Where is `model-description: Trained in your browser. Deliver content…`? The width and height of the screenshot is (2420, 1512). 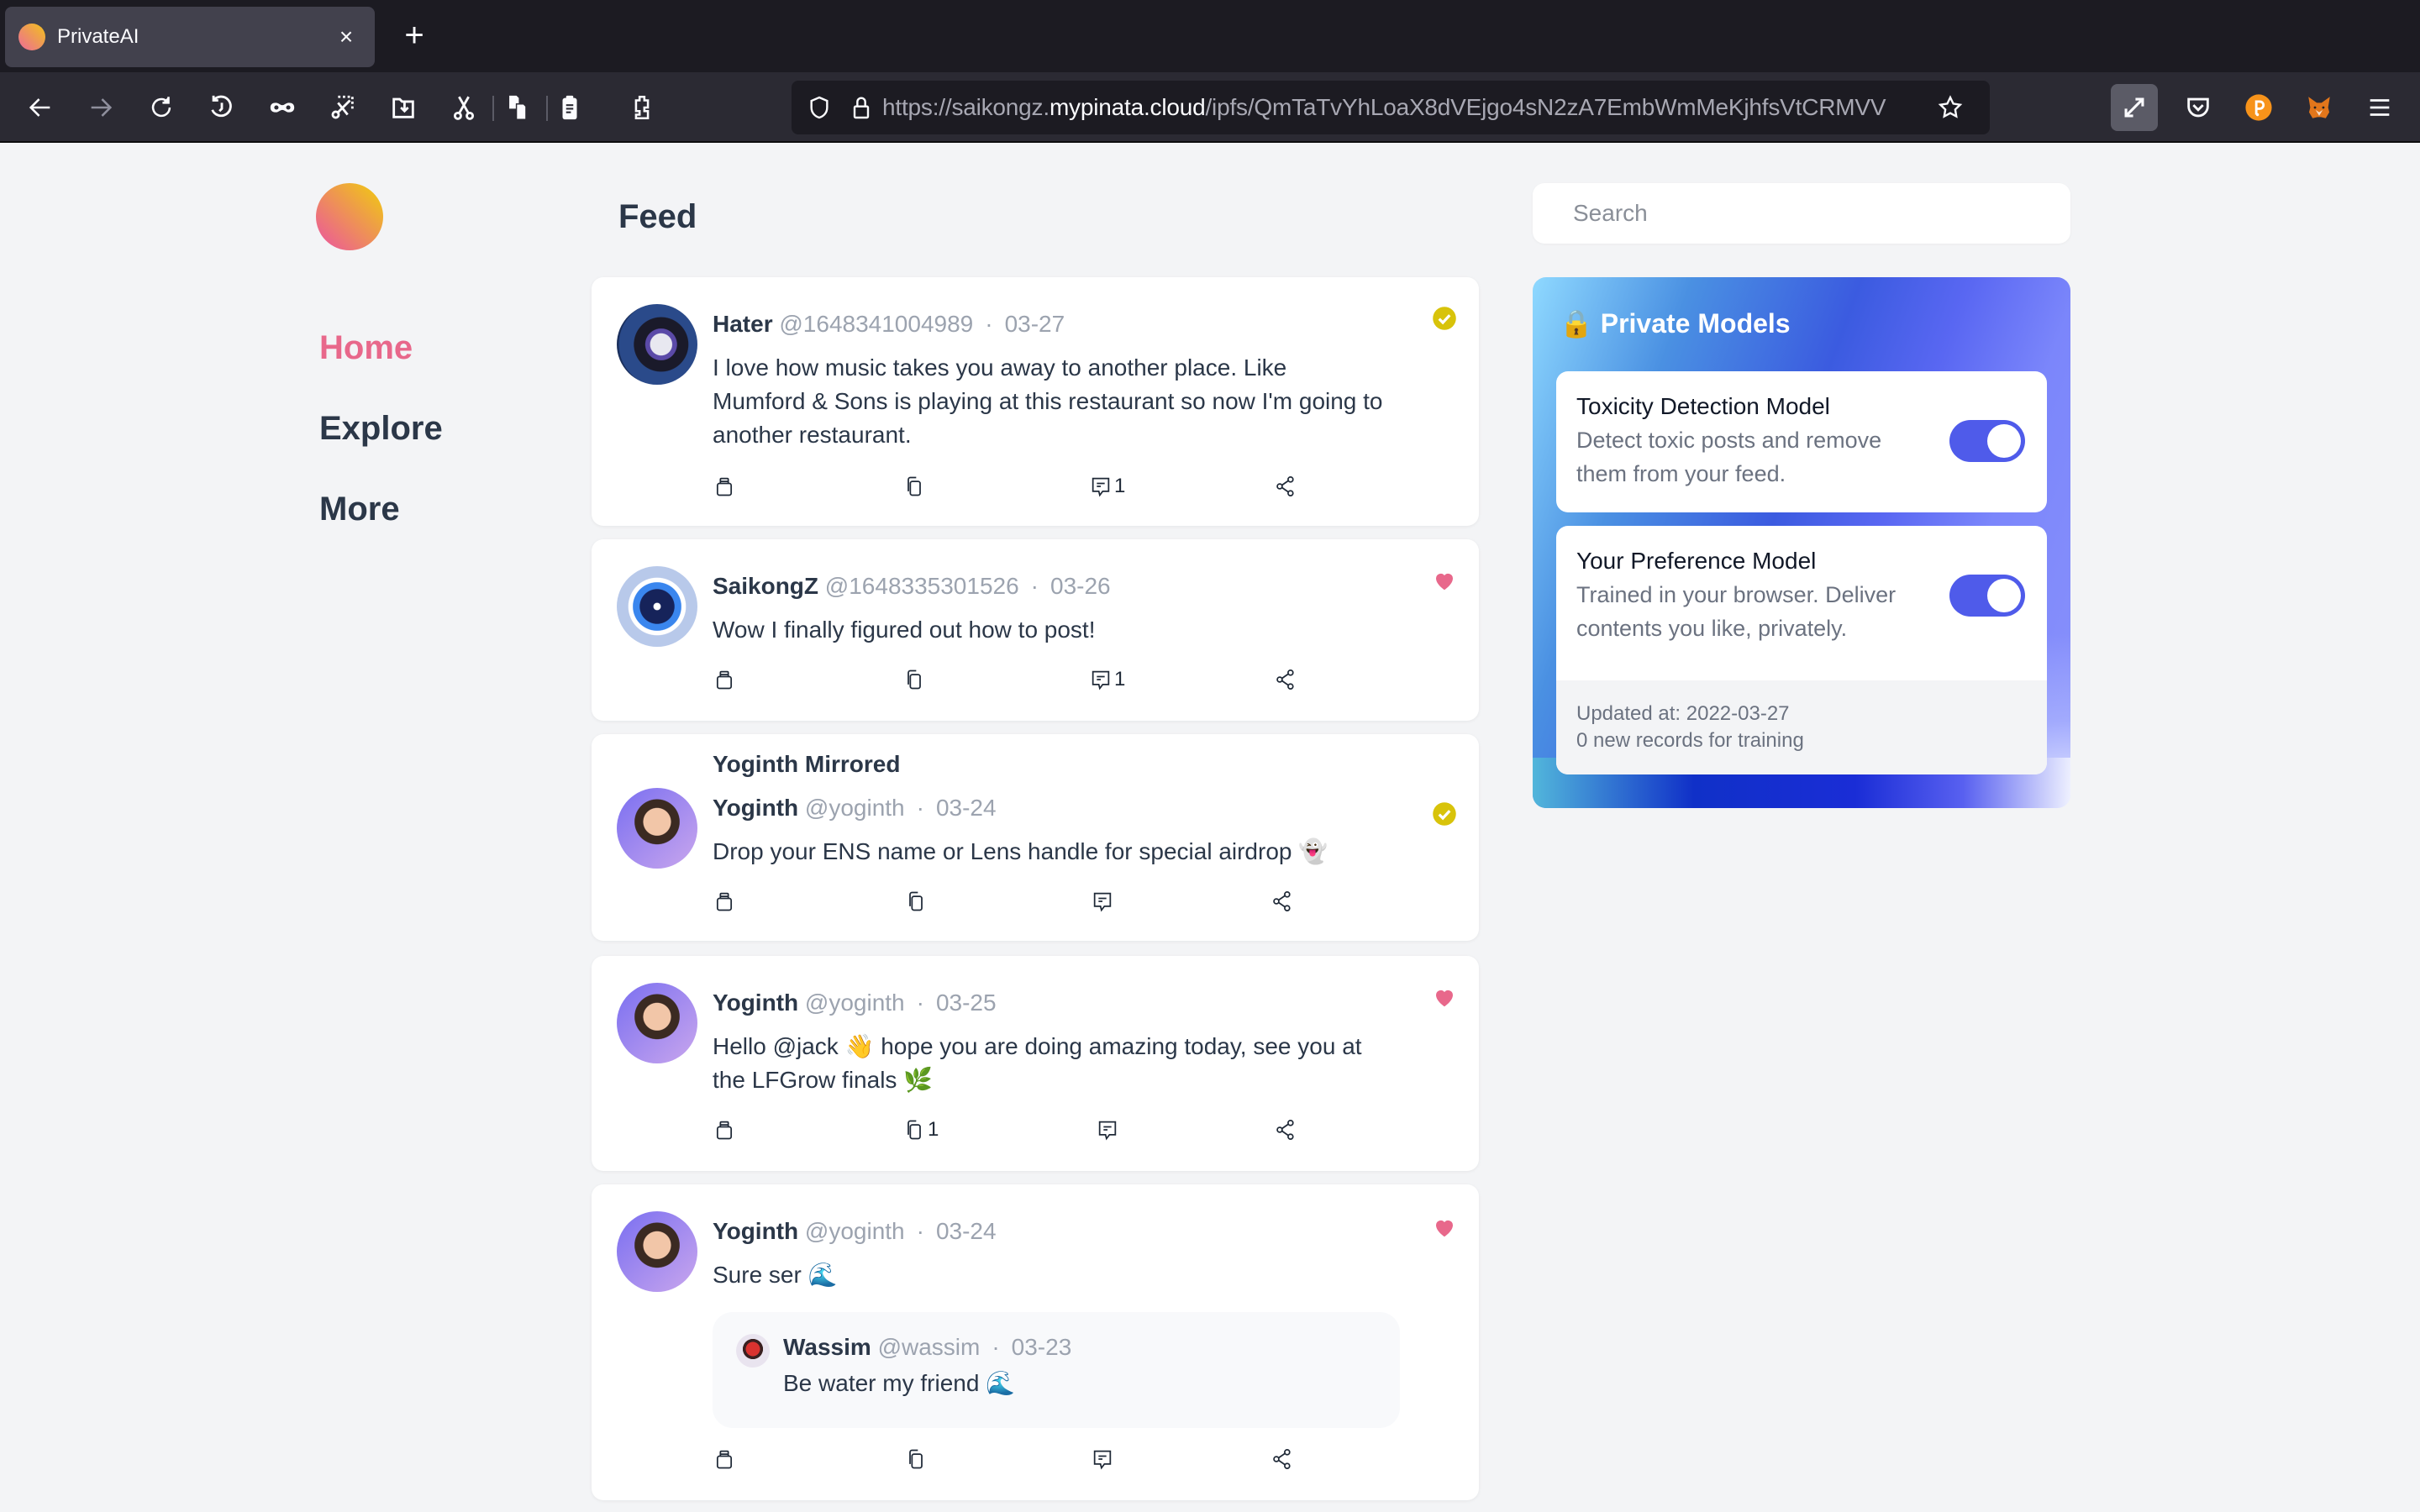 model-description: Trained in your browser. Deliver content… is located at coordinates (1737, 611).